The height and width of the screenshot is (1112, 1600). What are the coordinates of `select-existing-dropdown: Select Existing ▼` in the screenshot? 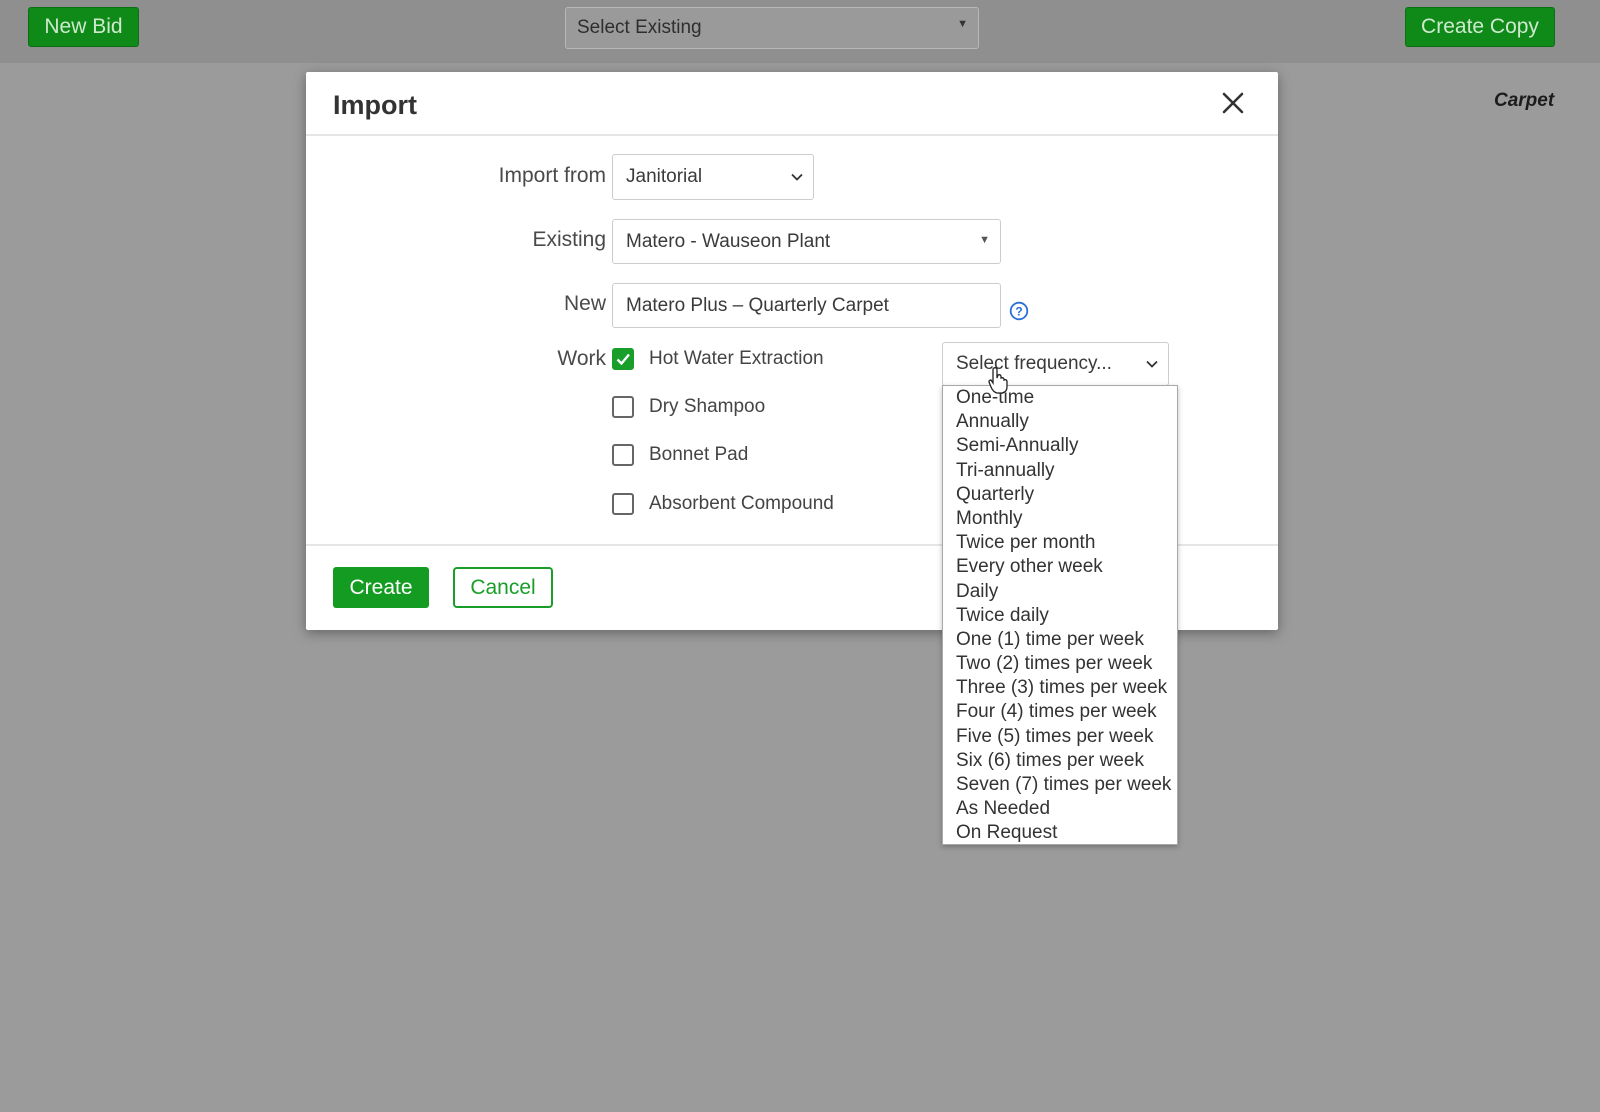 It's located at (772, 28).